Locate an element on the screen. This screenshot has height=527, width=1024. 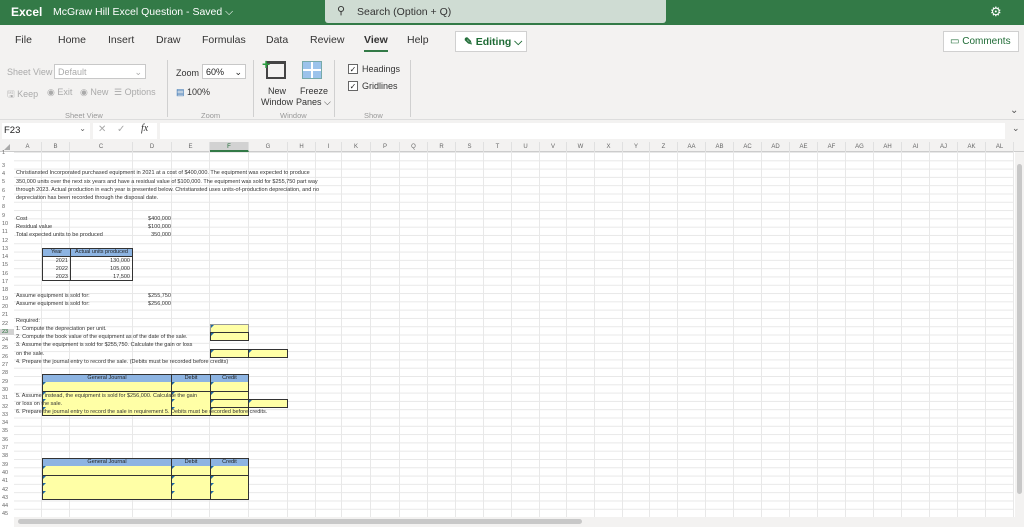
tab-formulas: Formulas is located at coordinates (224, 40).